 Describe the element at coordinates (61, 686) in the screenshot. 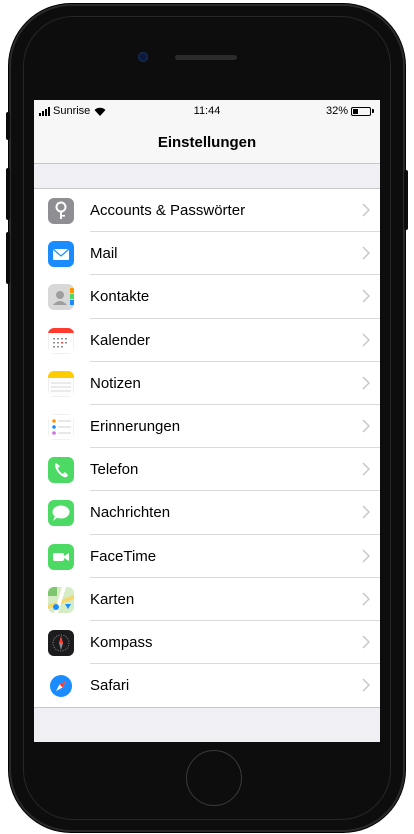

I see `safari-icon` at that location.